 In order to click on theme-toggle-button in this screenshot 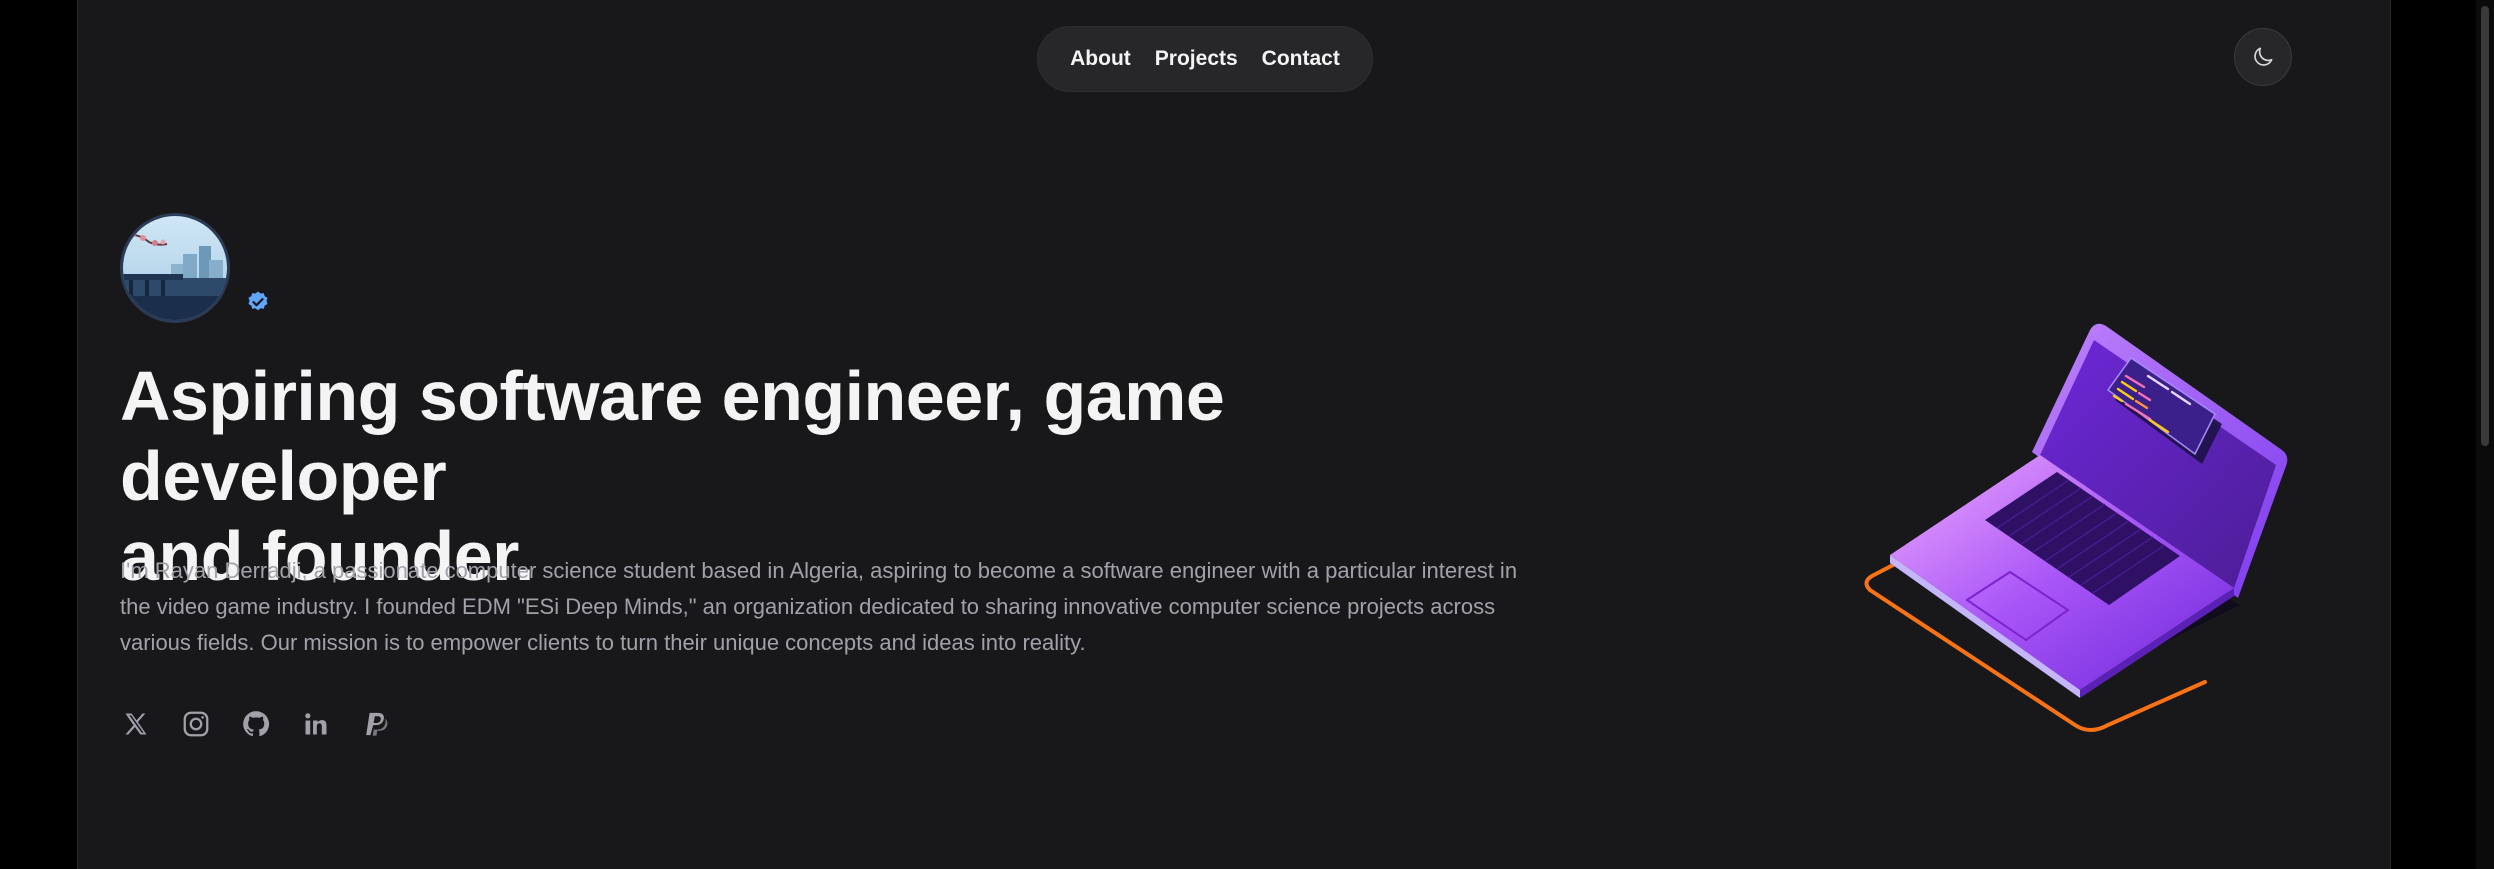, I will do `click(2263, 57)`.